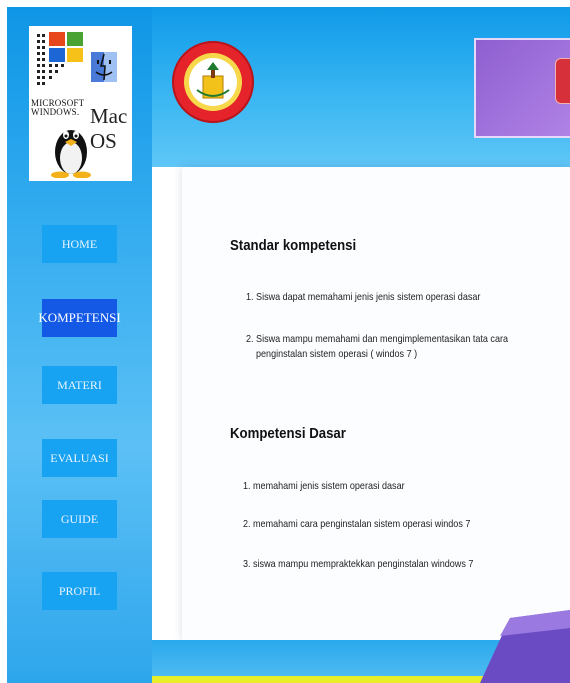 Image resolution: width=570 pixels, height=683 pixels. What do you see at coordinates (104, 67) in the screenshot?
I see `mac-face-icon` at bounding box center [104, 67].